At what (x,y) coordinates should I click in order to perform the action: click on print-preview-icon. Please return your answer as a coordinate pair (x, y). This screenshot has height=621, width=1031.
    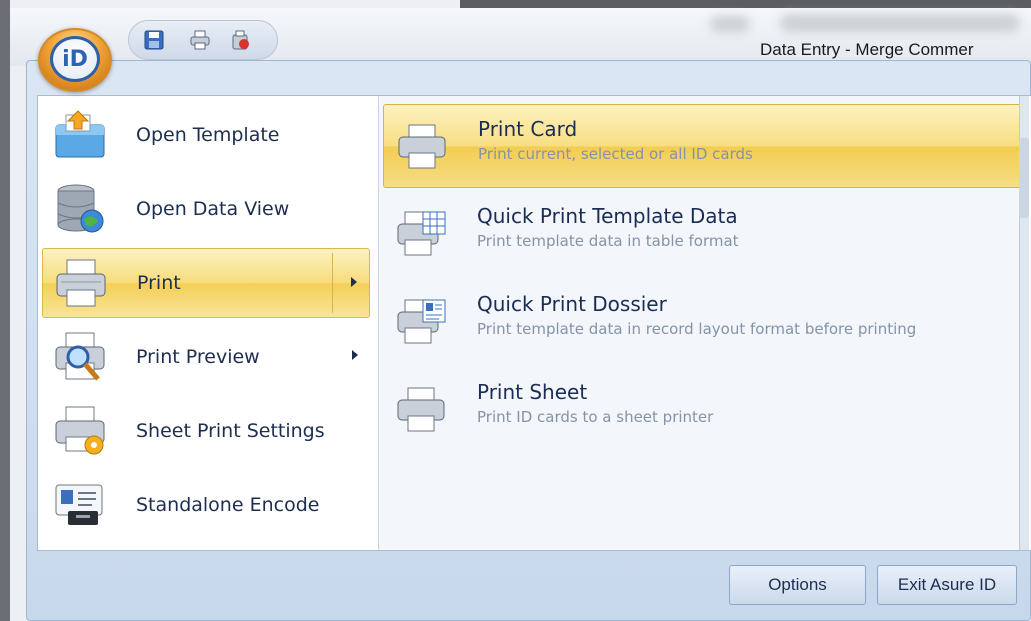
    Looking at the image, I should click on (80, 357).